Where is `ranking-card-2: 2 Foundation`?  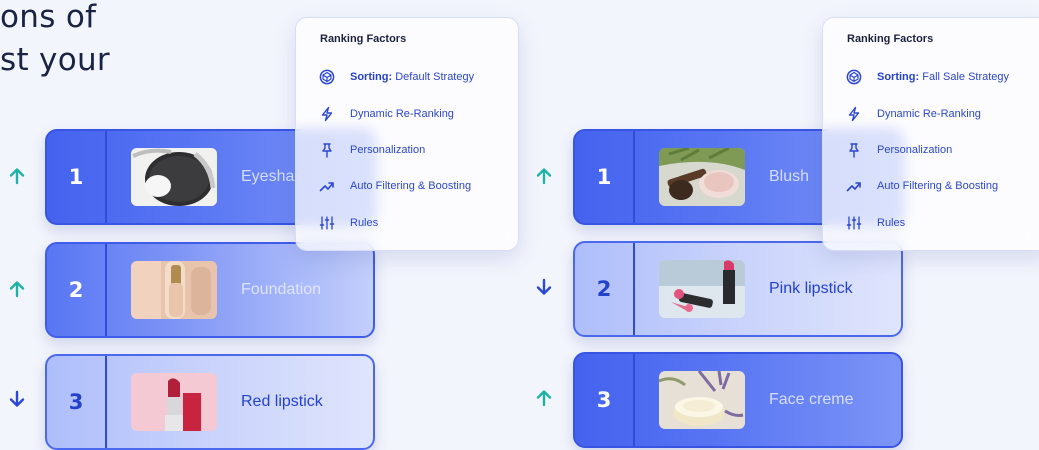
ranking-card-2: 2 Foundation is located at coordinates (210, 290).